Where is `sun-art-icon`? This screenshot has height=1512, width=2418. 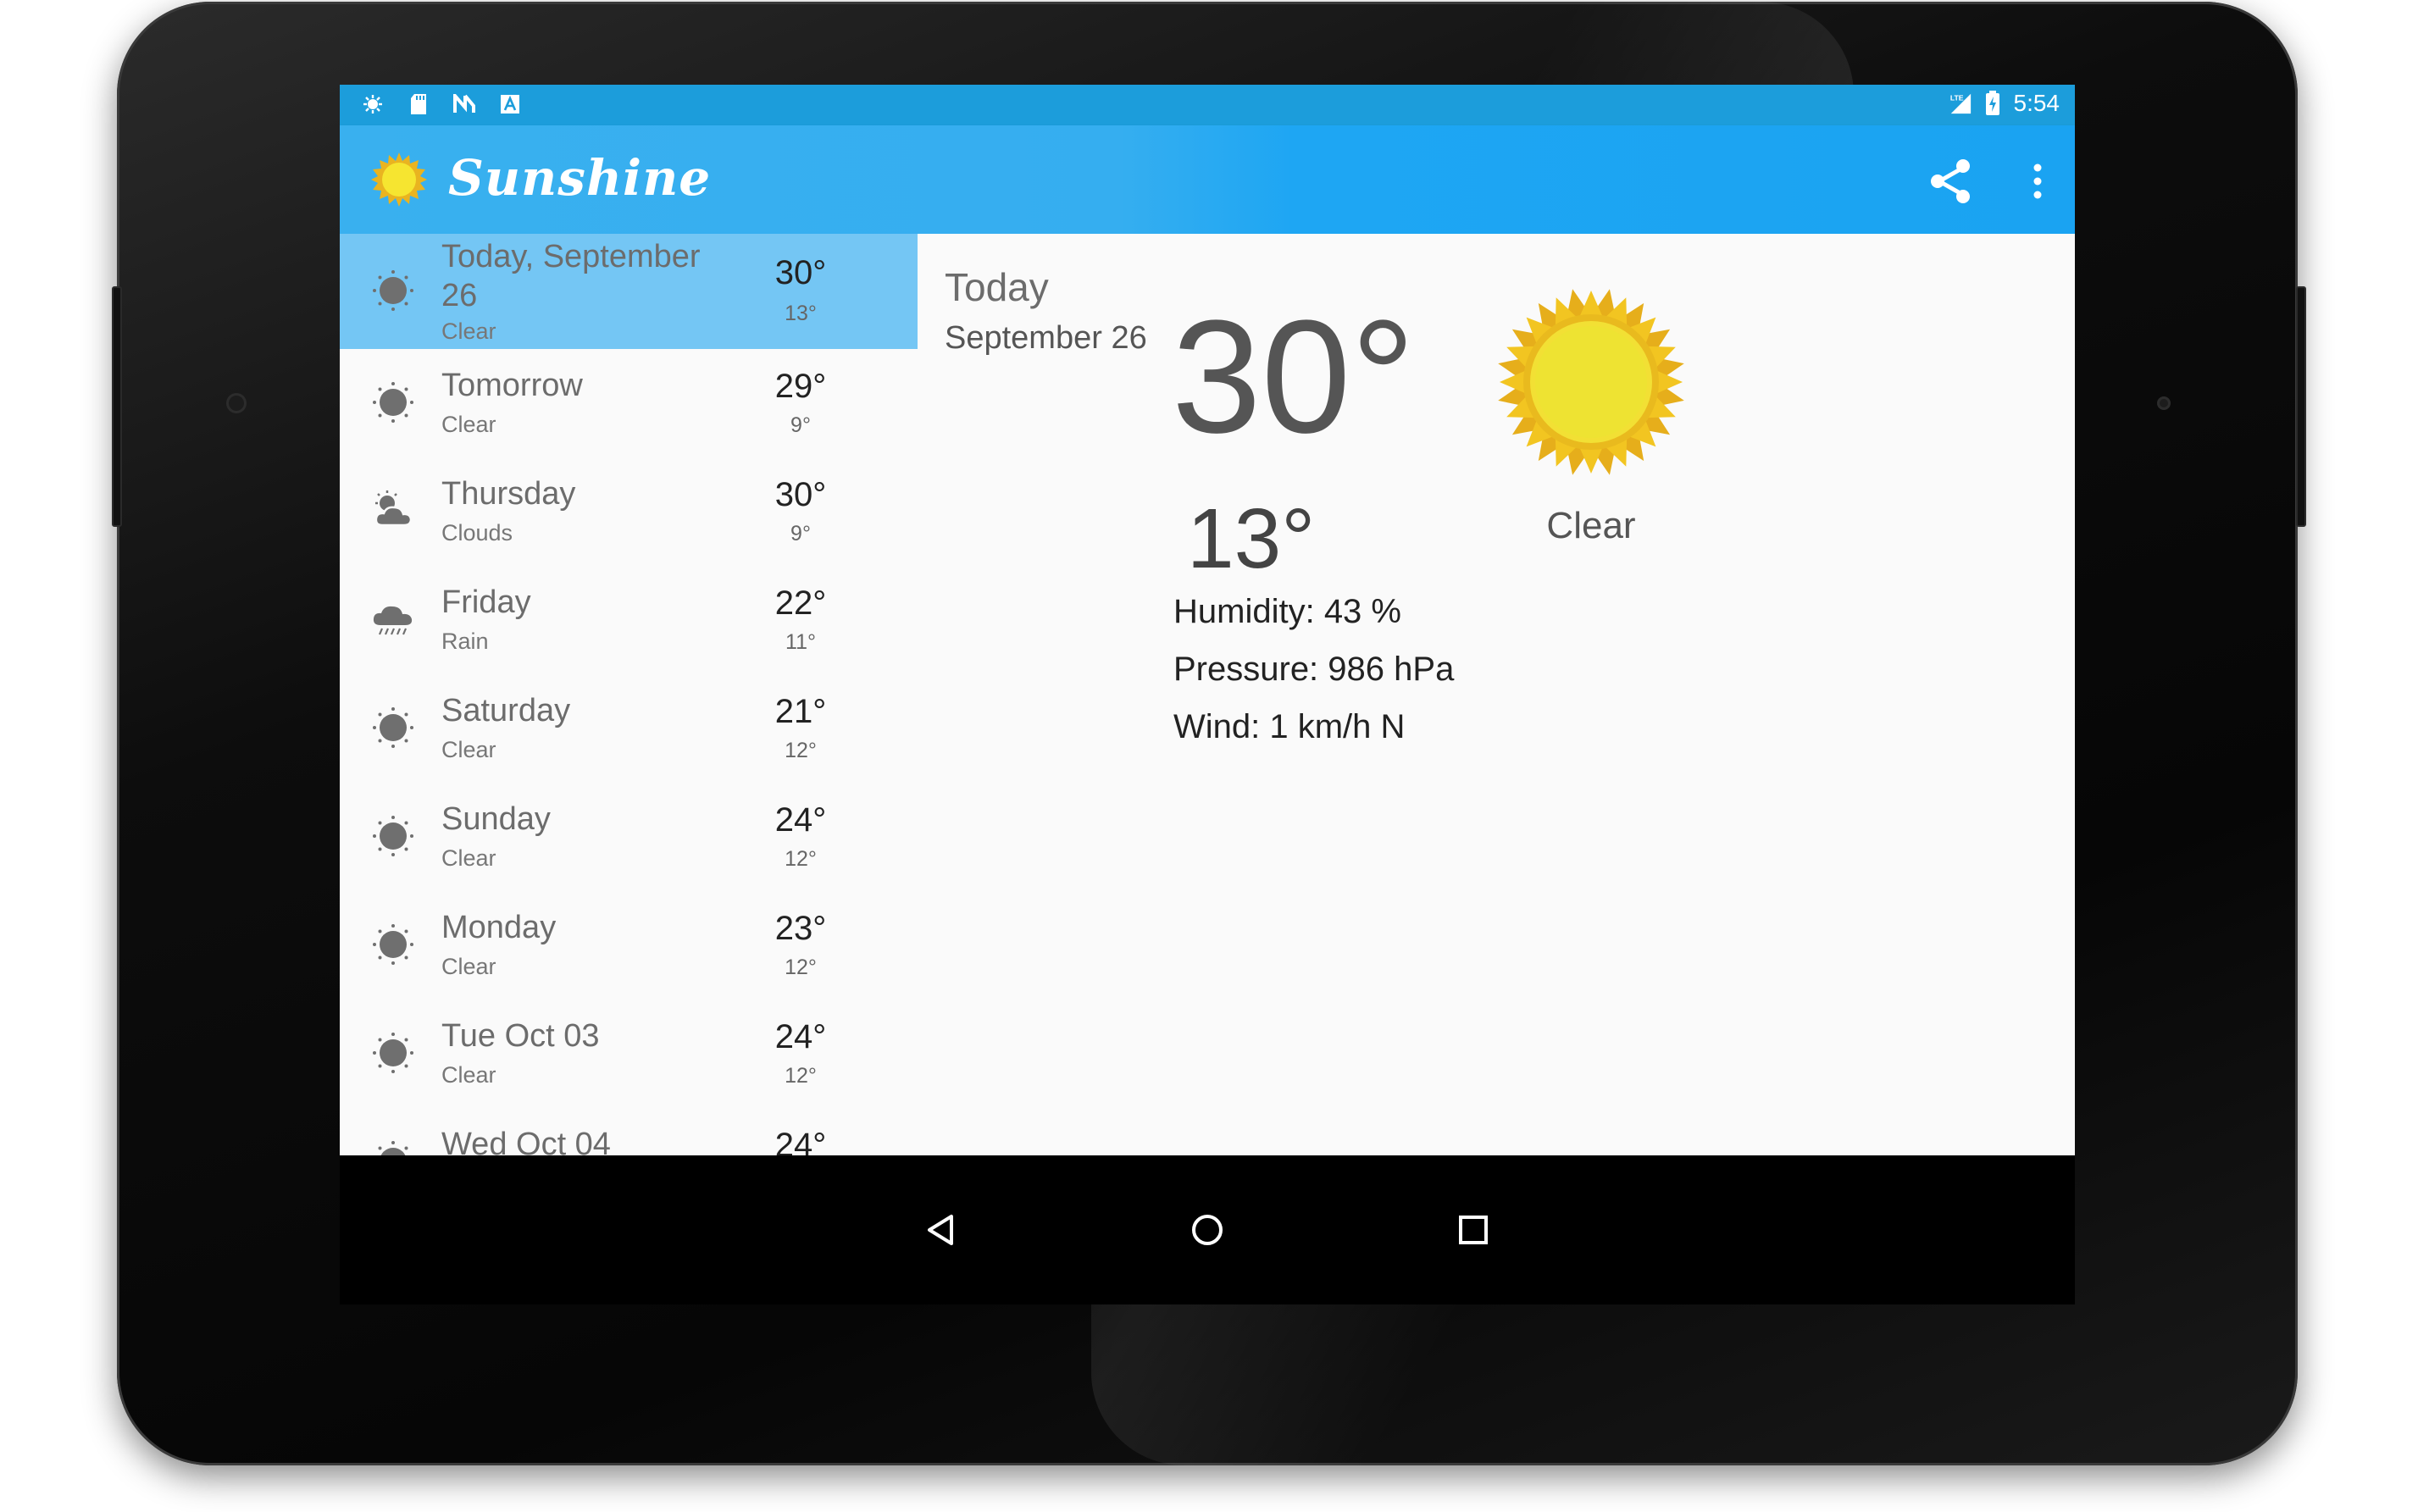
sun-art-icon is located at coordinates (1591, 382).